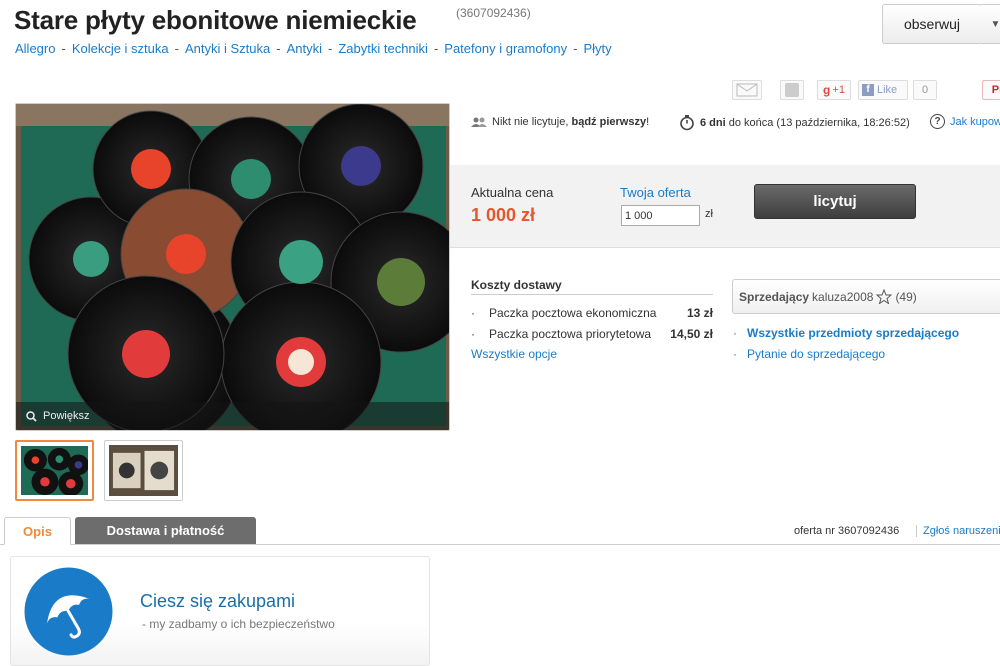  Describe the element at coordinates (827, 90) in the screenshot. I see `gplus-icon: g` at that location.